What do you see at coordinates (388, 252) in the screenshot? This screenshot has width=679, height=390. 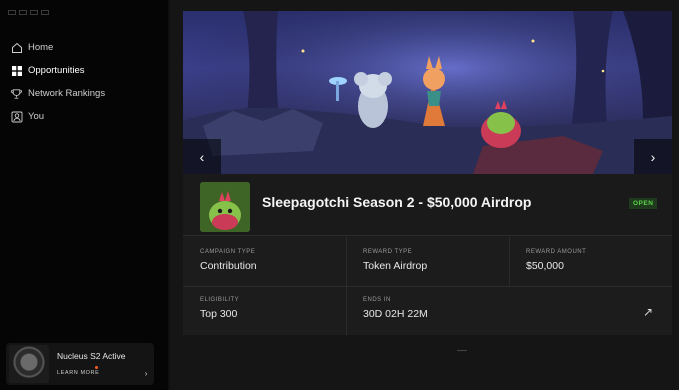 I see `detail-label: REWARD TYPE` at bounding box center [388, 252].